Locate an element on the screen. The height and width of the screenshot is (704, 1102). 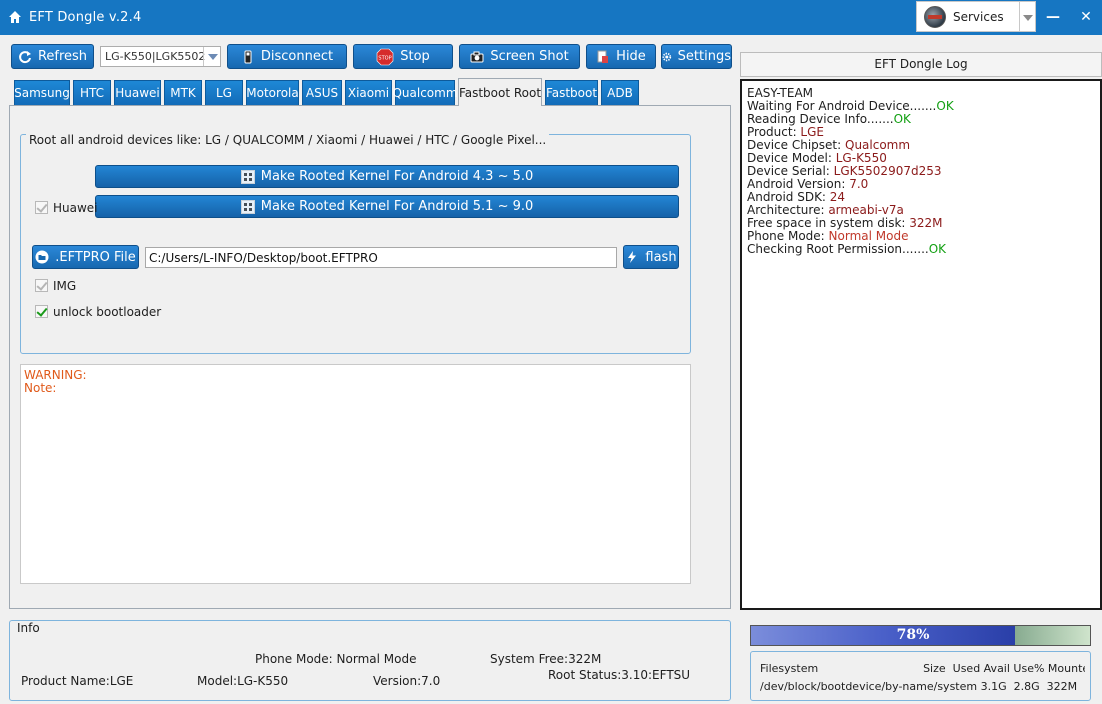
services-label: Services is located at coordinates (978, 17).